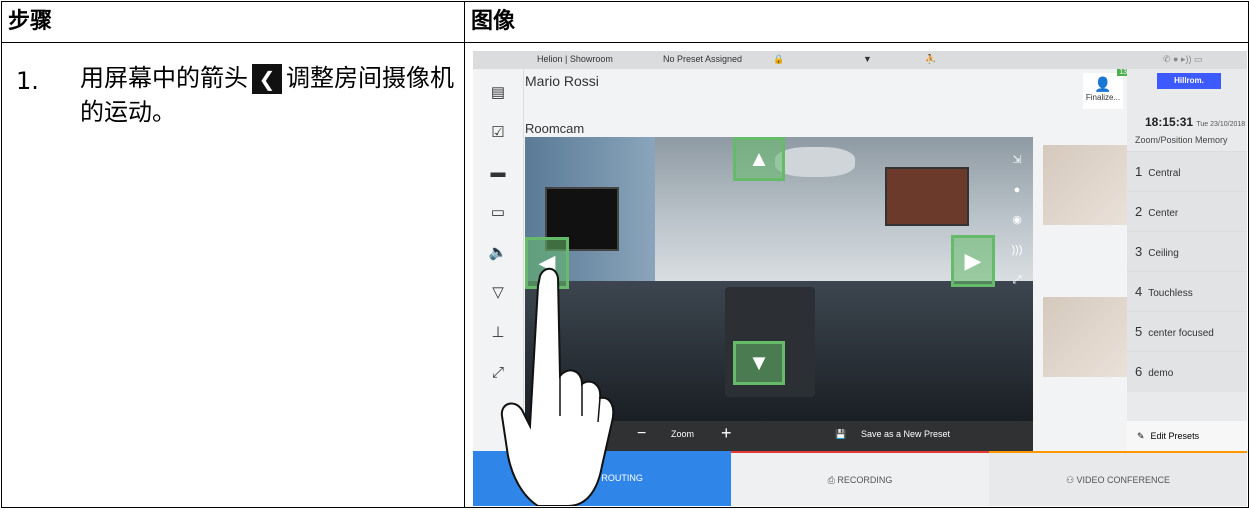 This screenshot has height=510, width=1250. Describe the element at coordinates (1017, 160) in the screenshot. I see `snapshot-icon: ⇲` at that location.